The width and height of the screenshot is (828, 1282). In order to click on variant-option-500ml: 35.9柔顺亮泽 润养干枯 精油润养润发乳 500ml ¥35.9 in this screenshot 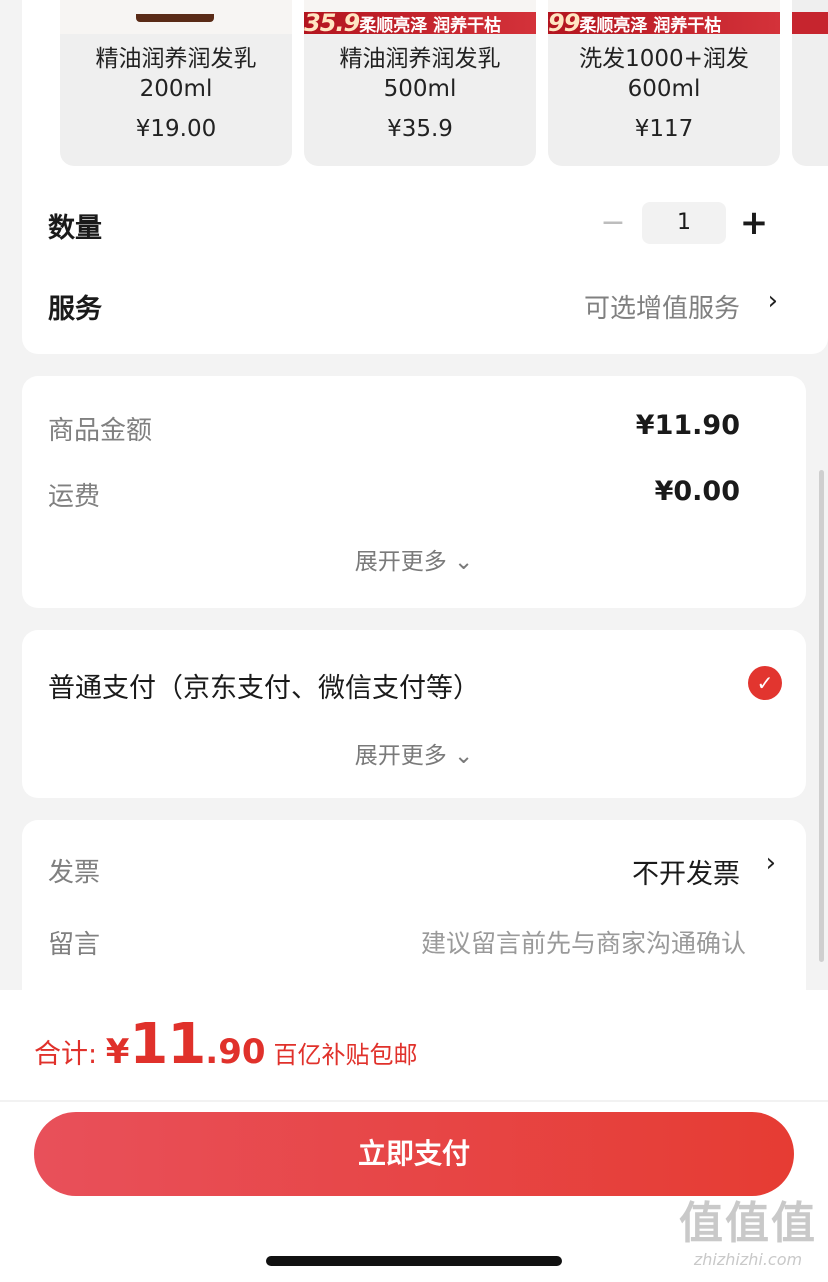, I will do `click(420, 83)`.